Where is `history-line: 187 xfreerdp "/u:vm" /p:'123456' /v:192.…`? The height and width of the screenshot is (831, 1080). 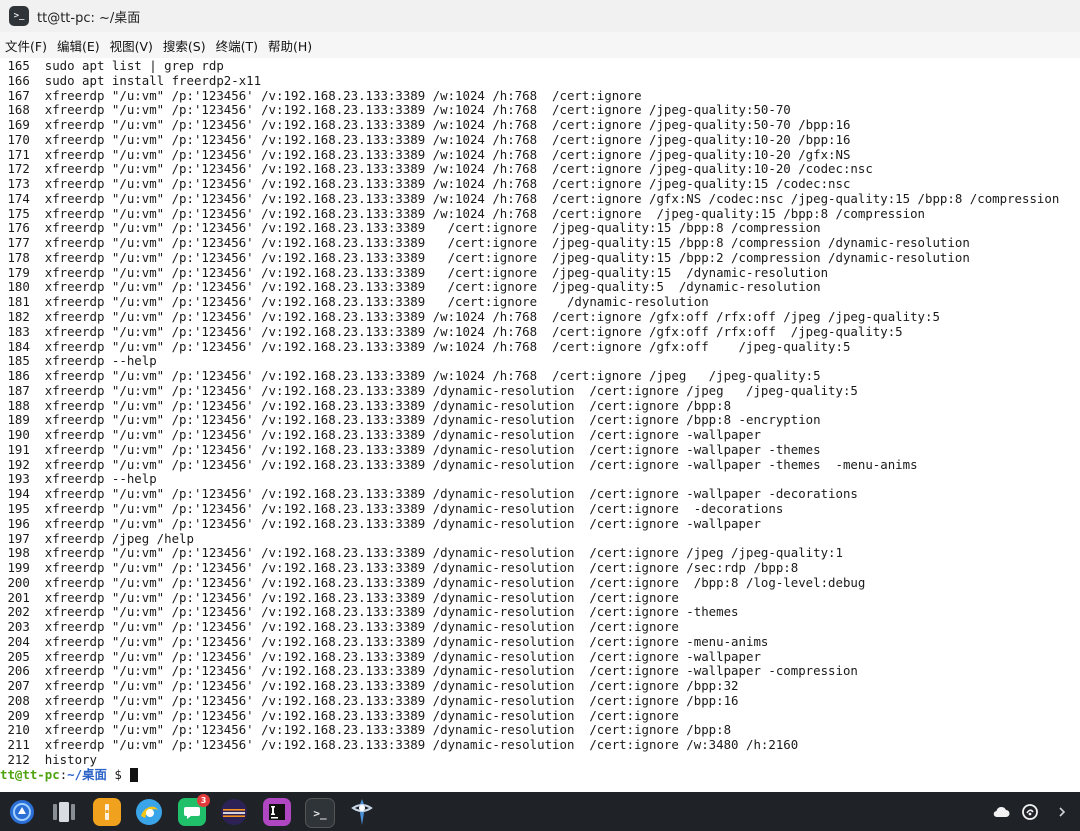
history-line: 187 xfreerdp "/u:vm" /p:'123456' /v:192.… is located at coordinates (429, 390).